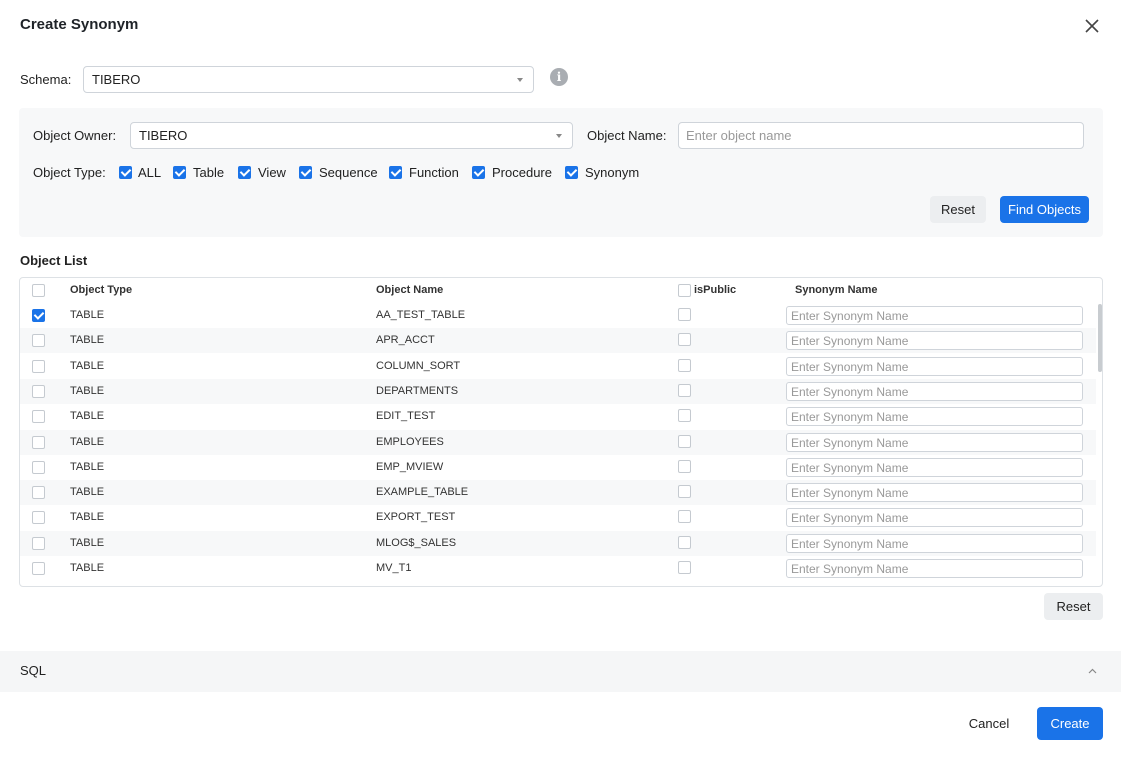  I want to click on object-name-input: Enter object name, so click(881, 135).